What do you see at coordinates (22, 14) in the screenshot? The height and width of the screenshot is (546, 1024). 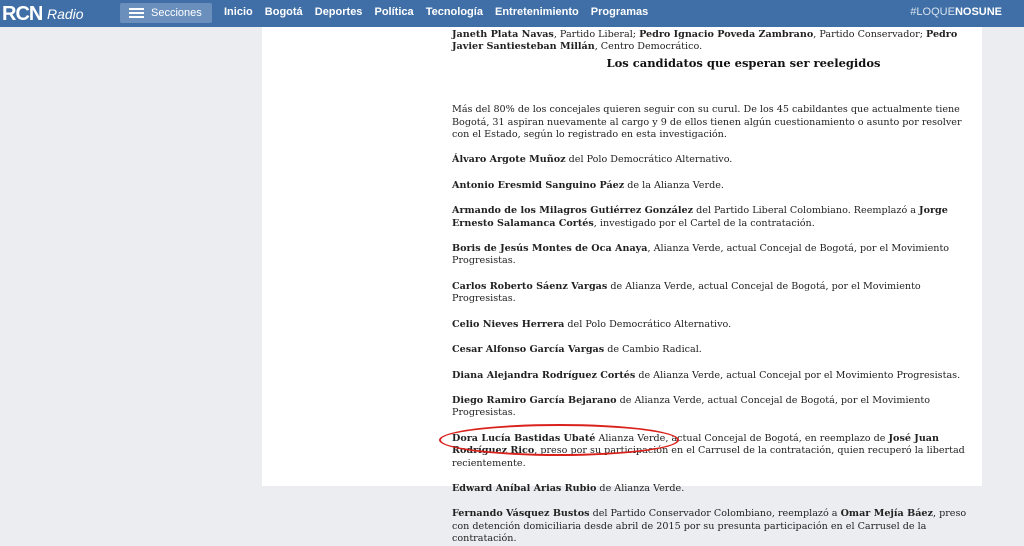 I see `logo-text: RCN` at bounding box center [22, 14].